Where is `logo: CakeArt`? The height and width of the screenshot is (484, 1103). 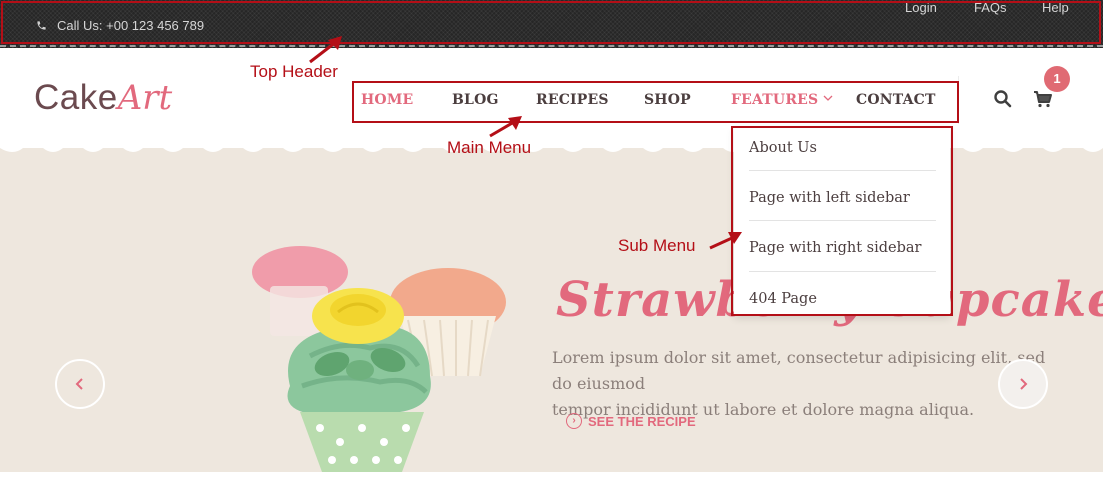 logo: CakeArt is located at coordinates (103, 98).